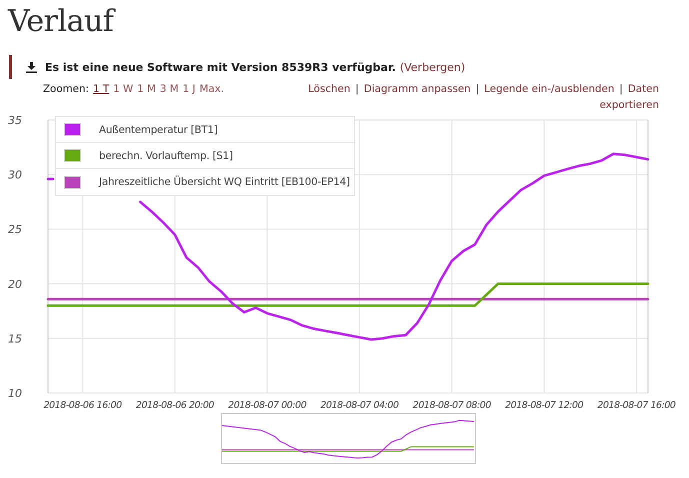  I want to click on zoom-option: Max., so click(211, 89).